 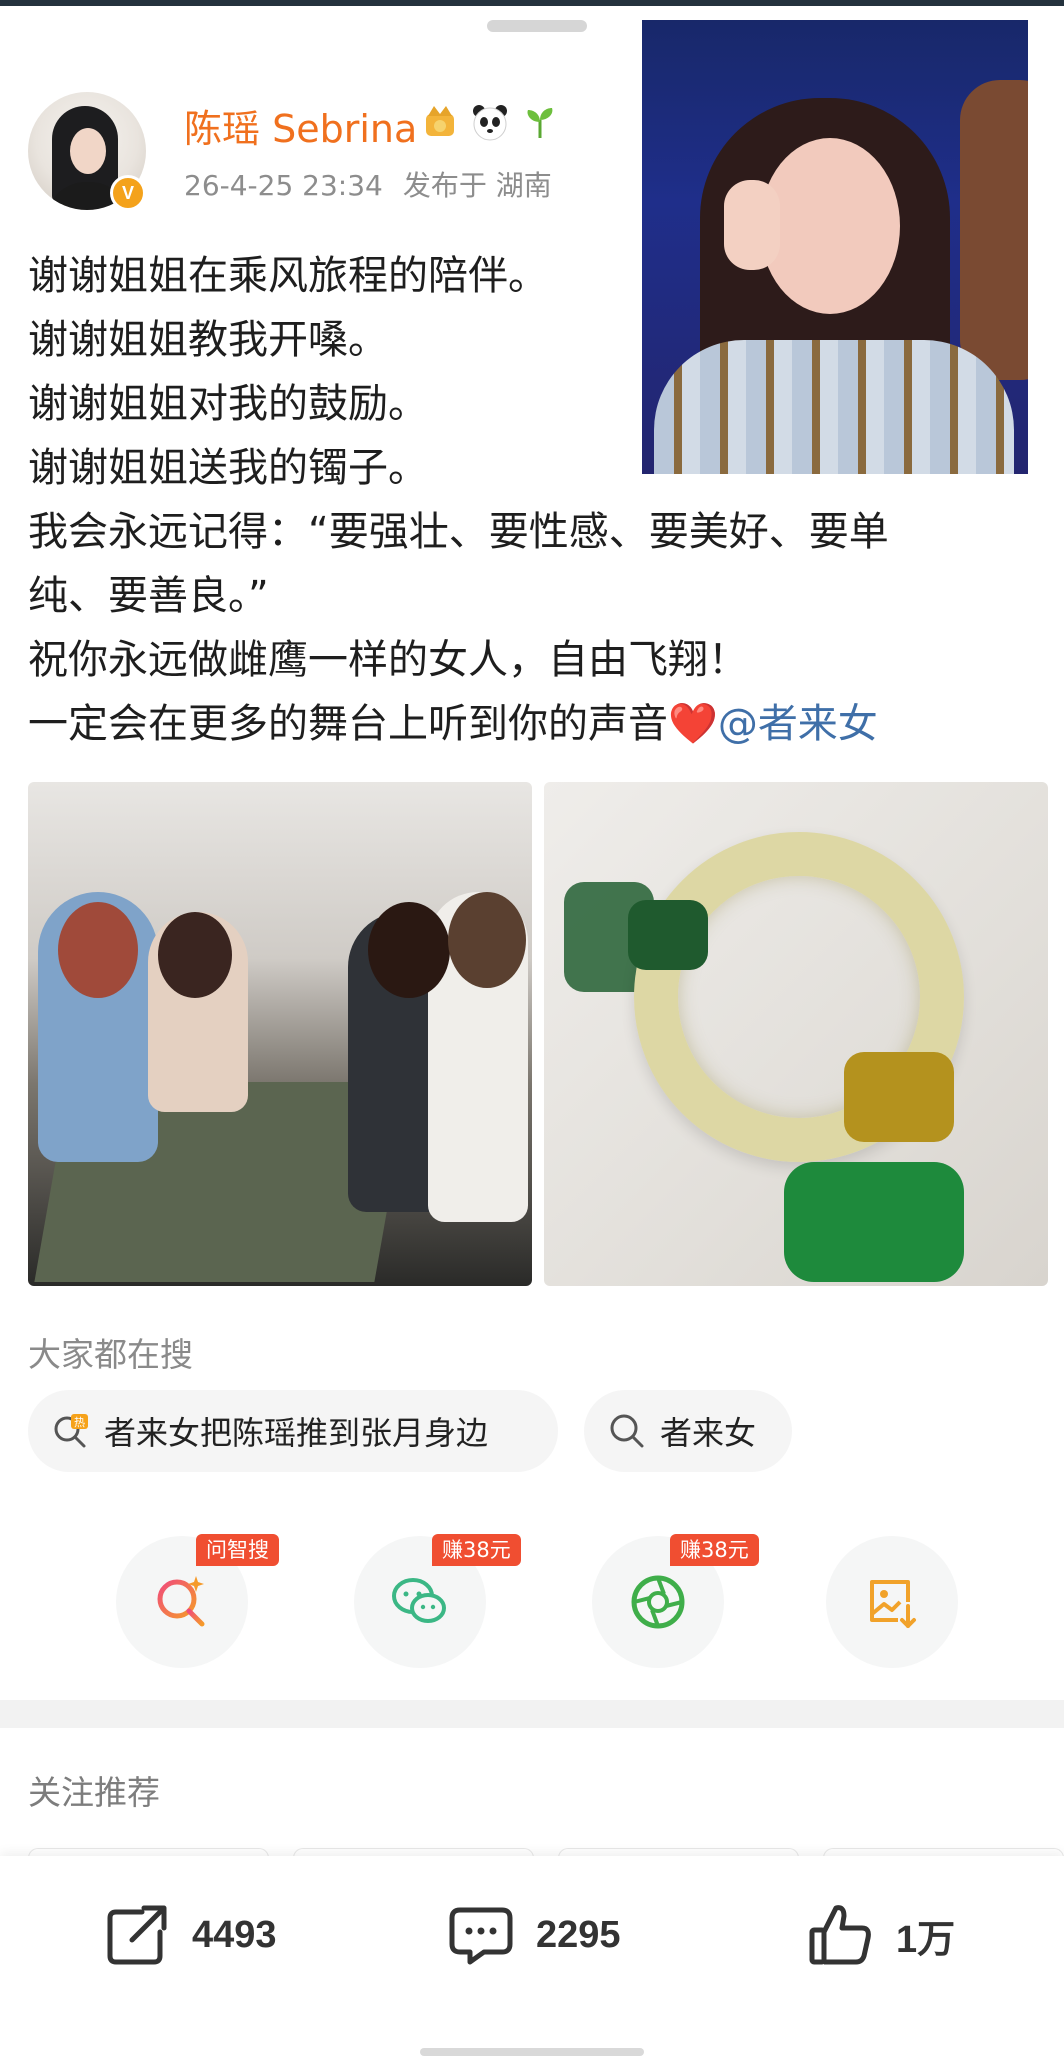 What do you see at coordinates (79, 1422) in the screenshot?
I see `svg-text: 热` at bounding box center [79, 1422].